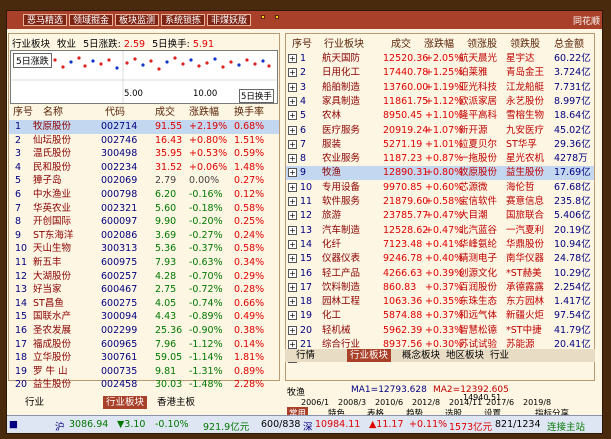 The width and height of the screenshot is (611, 439). What do you see at coordinates (144, 141) in the screenshot?
I see `table-row: 2 仙坛股份 002746 16.43 +0.80% 1.51%` at bounding box center [144, 141].